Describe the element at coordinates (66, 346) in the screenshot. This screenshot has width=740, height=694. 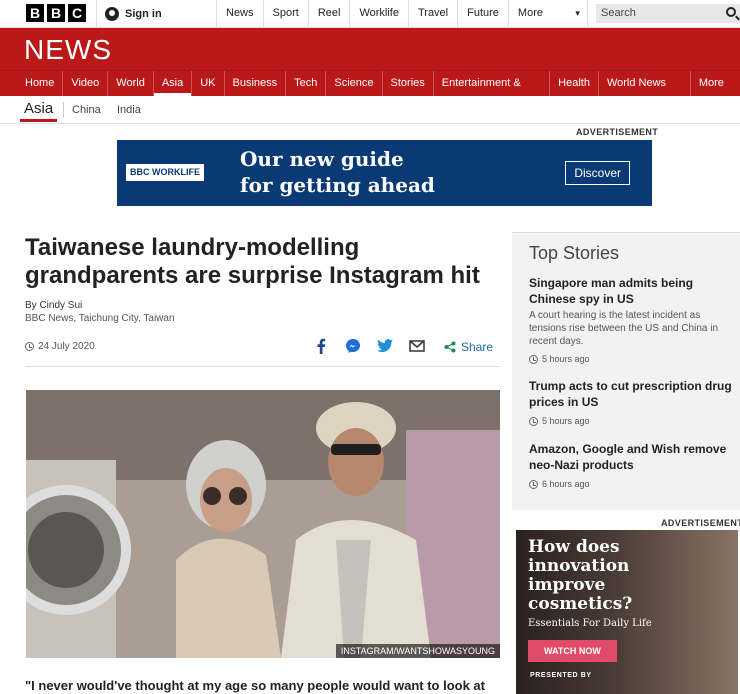
I see `article-date-text: 24 July 2020` at that location.